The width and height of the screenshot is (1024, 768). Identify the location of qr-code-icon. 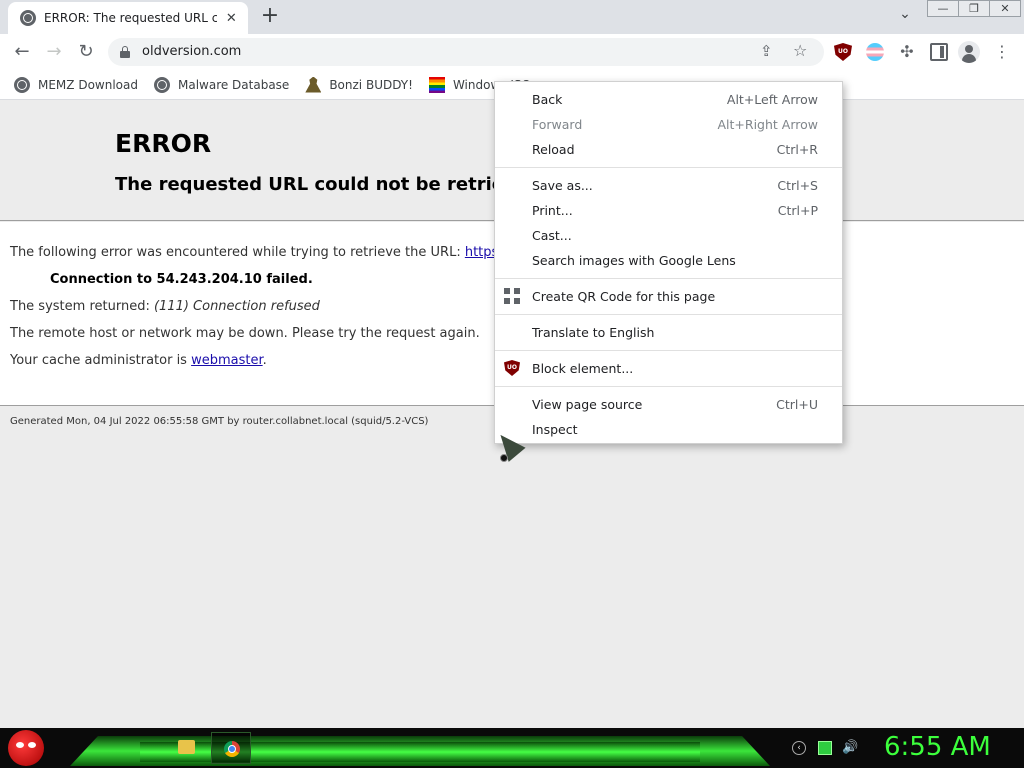
(512, 296).